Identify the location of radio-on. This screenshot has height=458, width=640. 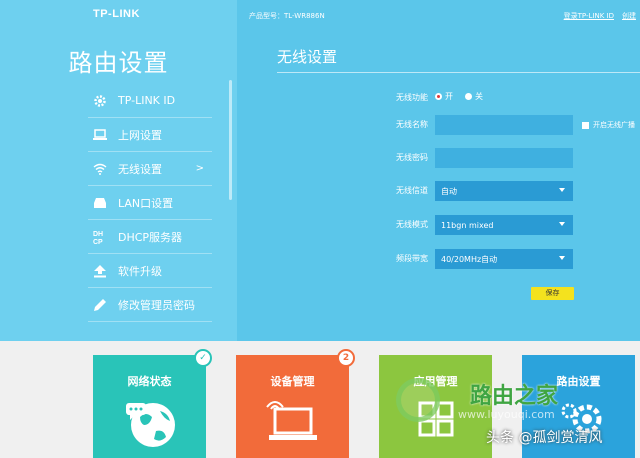
(438, 96).